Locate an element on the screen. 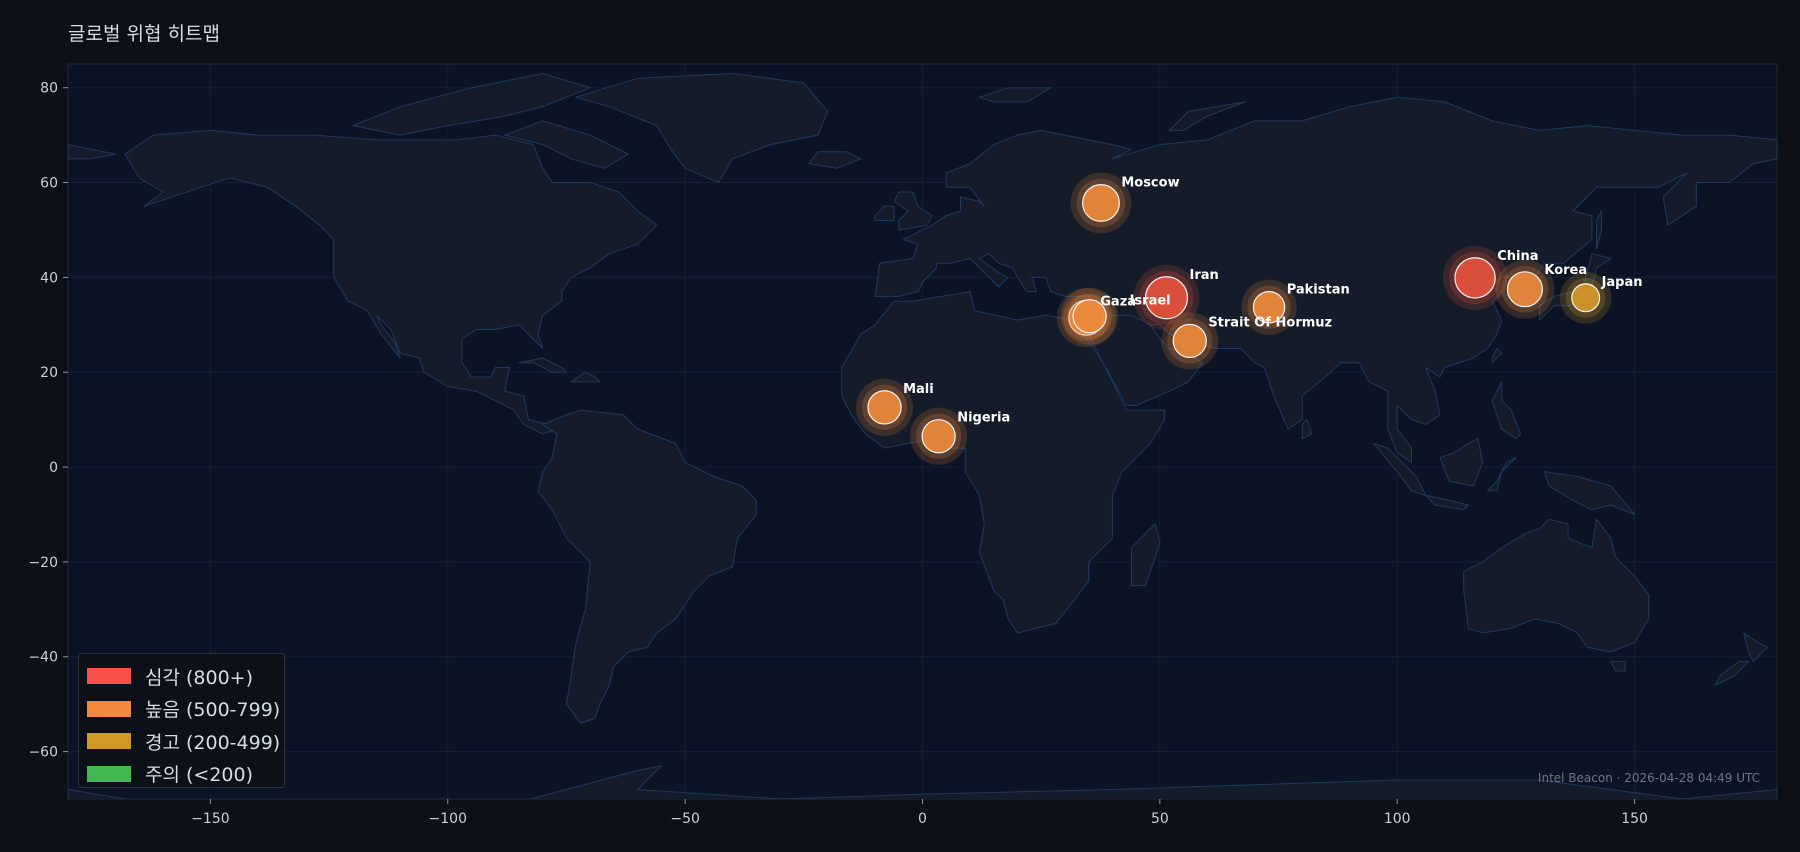 The width and height of the screenshot is (1800, 852). legend-item-warning: 경고 (200-499) is located at coordinates (185, 741).